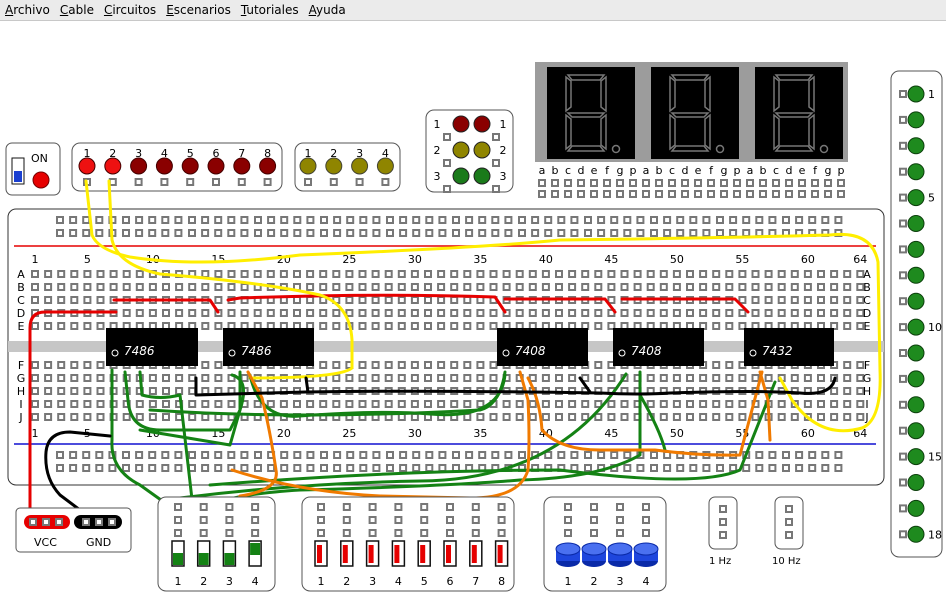 The image size is (946, 609). Describe the element at coordinates (620, 554) in the screenshot. I see `push-button` at that location.